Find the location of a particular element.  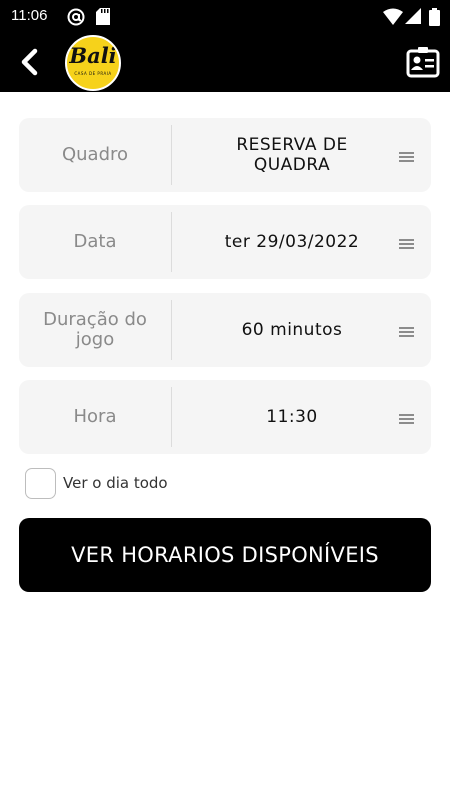

brand-logo: Bali CASA DE PRAIA is located at coordinates (93, 63).